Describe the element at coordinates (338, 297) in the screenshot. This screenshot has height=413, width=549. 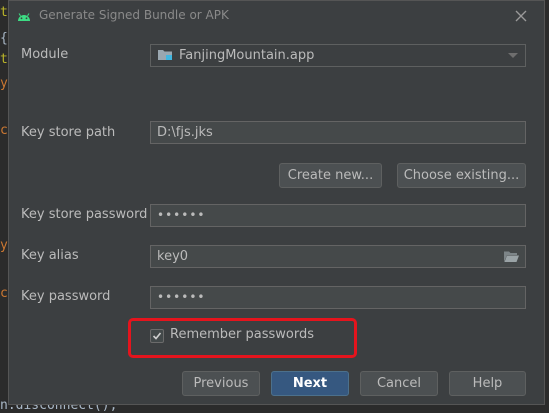
I see `key-password-field: ••••••` at that location.